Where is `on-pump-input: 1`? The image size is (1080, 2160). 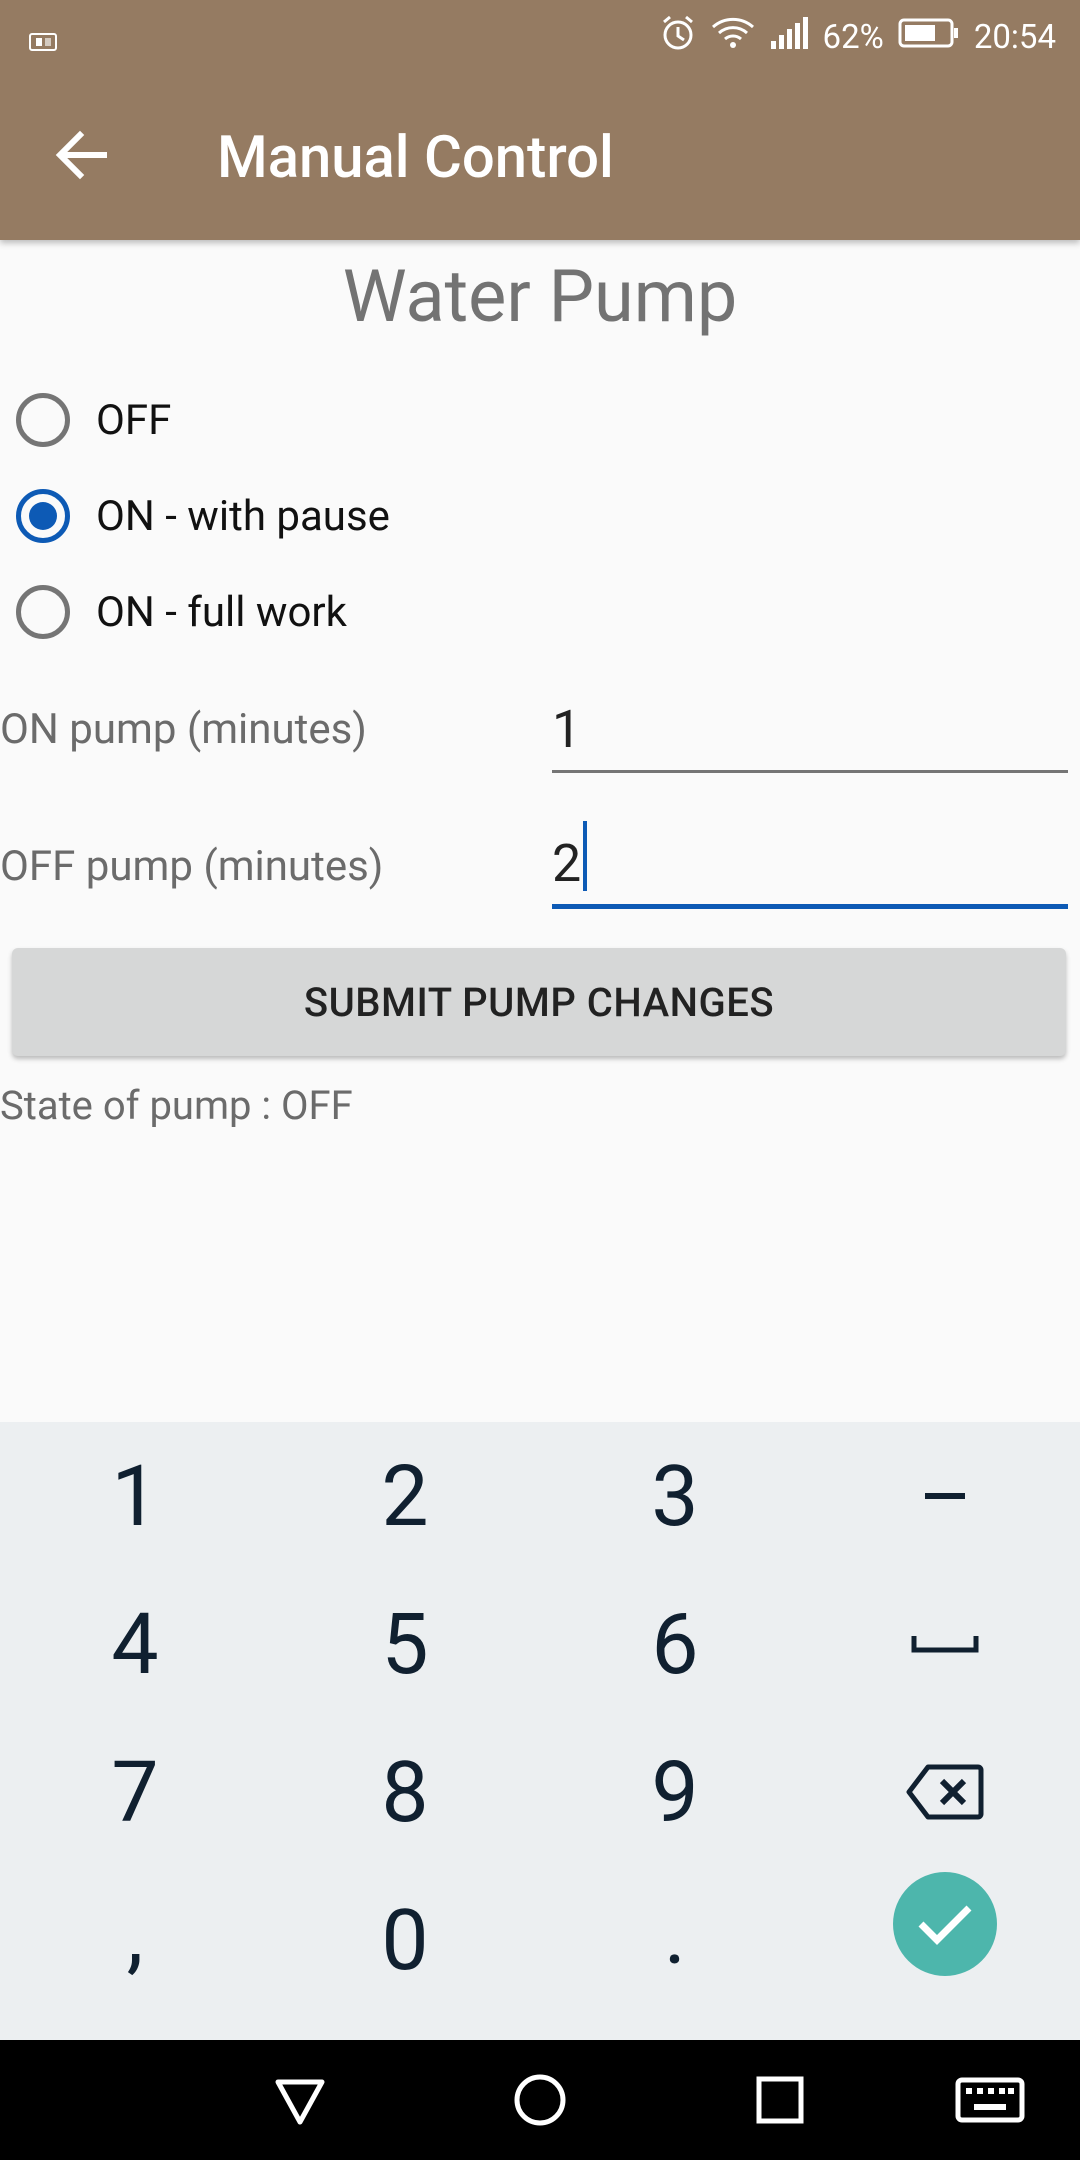 on-pump-input: 1 is located at coordinates (810, 736).